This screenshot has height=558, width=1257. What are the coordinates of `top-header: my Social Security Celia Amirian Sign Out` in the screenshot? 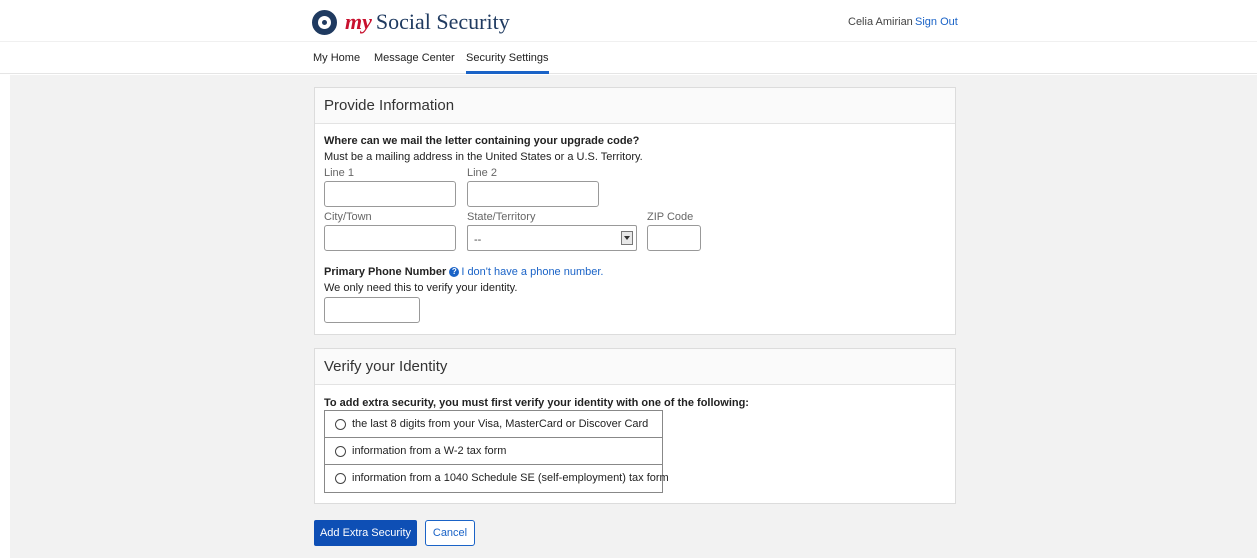 It's located at (628, 21).